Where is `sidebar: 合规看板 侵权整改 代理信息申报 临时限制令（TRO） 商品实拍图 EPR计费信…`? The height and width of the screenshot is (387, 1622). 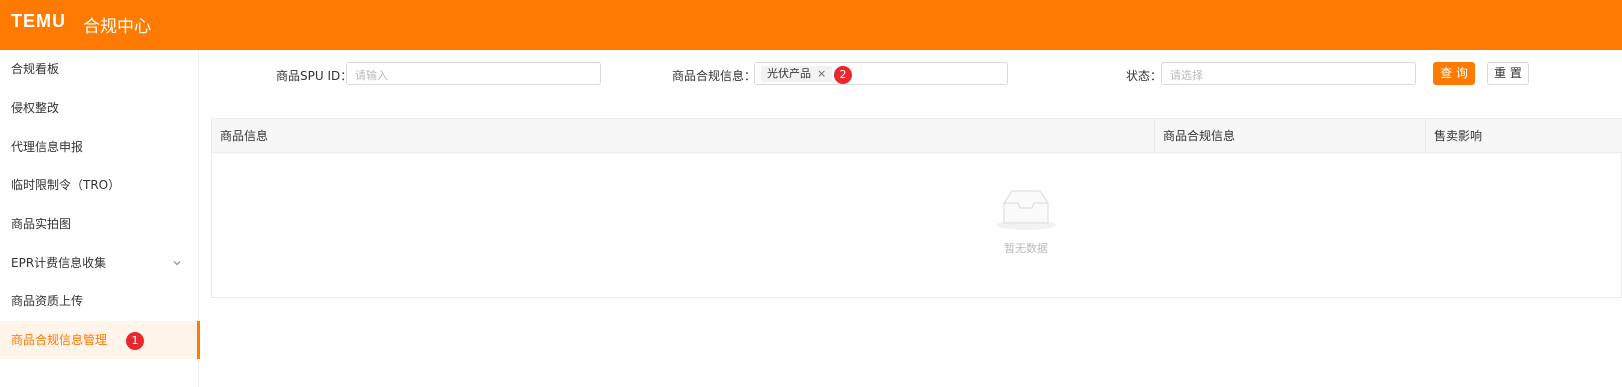 sidebar: 合规看板 侵权整改 代理信息申报 临时限制令（TRO） 商品实拍图 EPR计费信… is located at coordinates (100, 218).